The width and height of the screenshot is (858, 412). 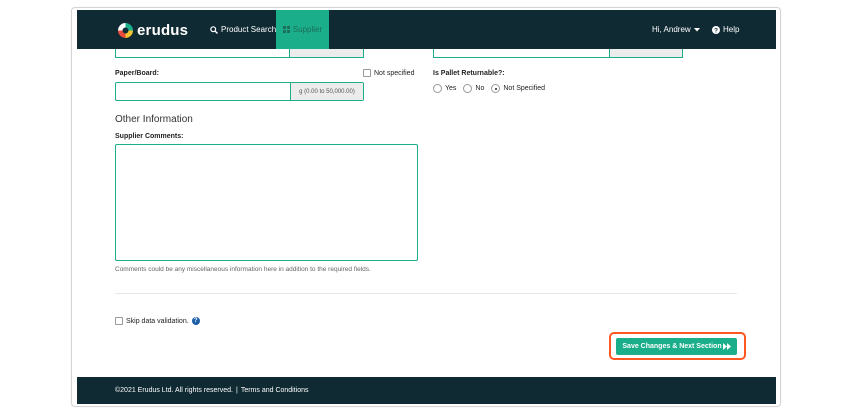 I want to click on footer-copyright: ©2021 Erudus Ltd. All rights reserved., so click(x=174, y=390).